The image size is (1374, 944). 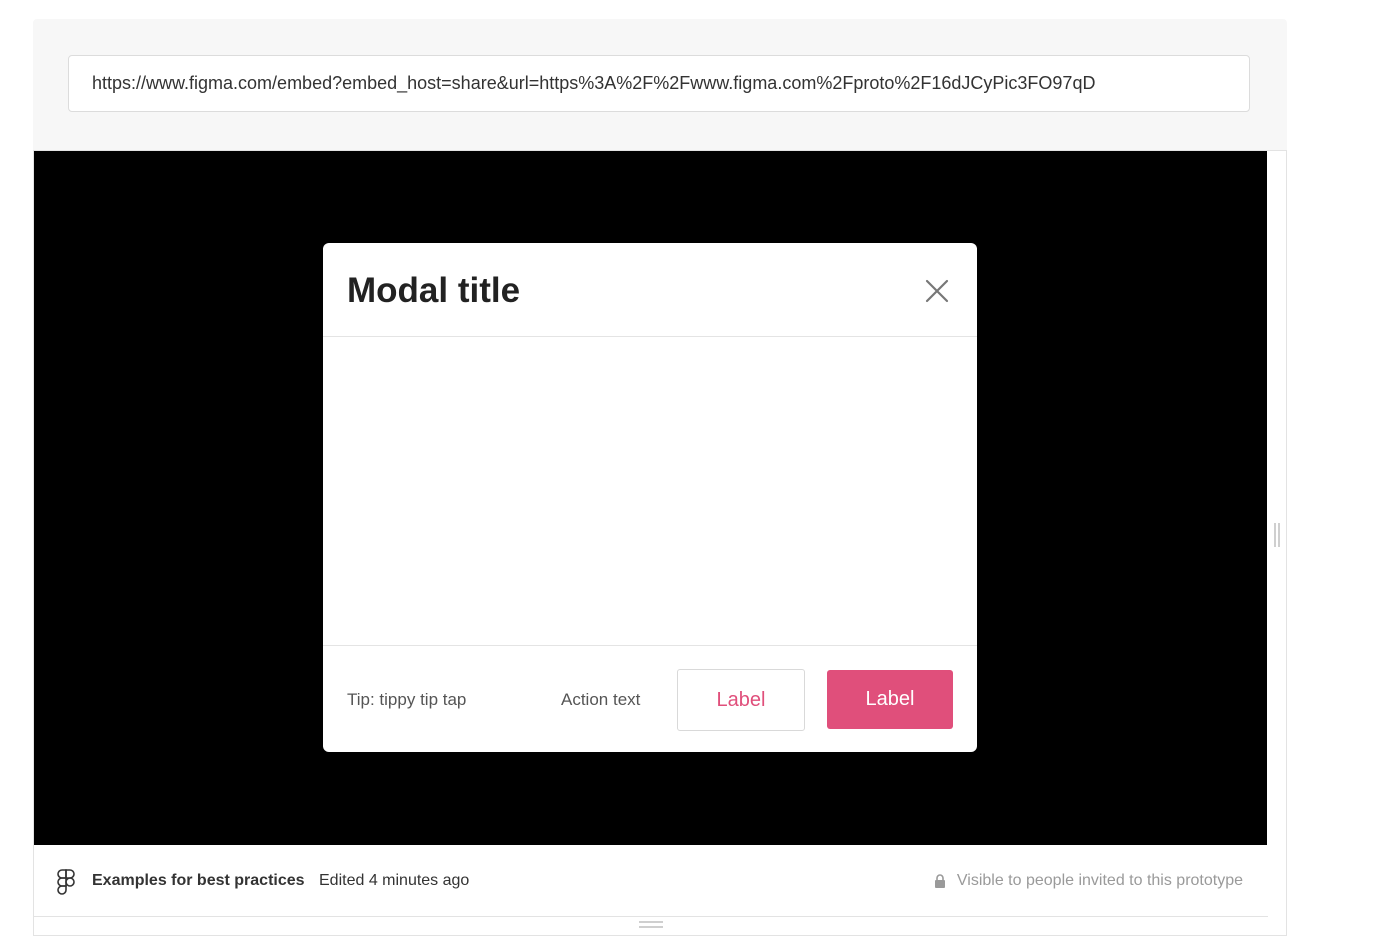 I want to click on embed-url-input, so click(x=659, y=83).